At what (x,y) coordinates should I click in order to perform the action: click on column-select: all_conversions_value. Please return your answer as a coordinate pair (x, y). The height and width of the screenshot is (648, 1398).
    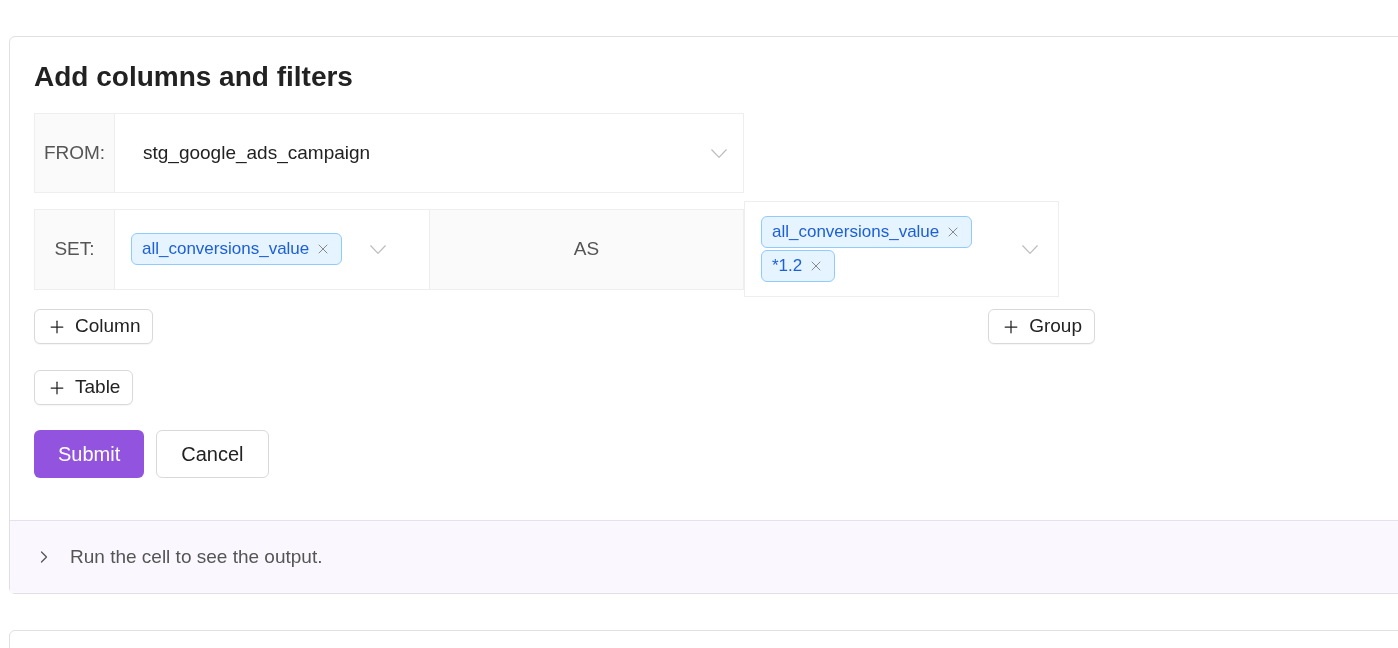
    Looking at the image, I should click on (272, 249).